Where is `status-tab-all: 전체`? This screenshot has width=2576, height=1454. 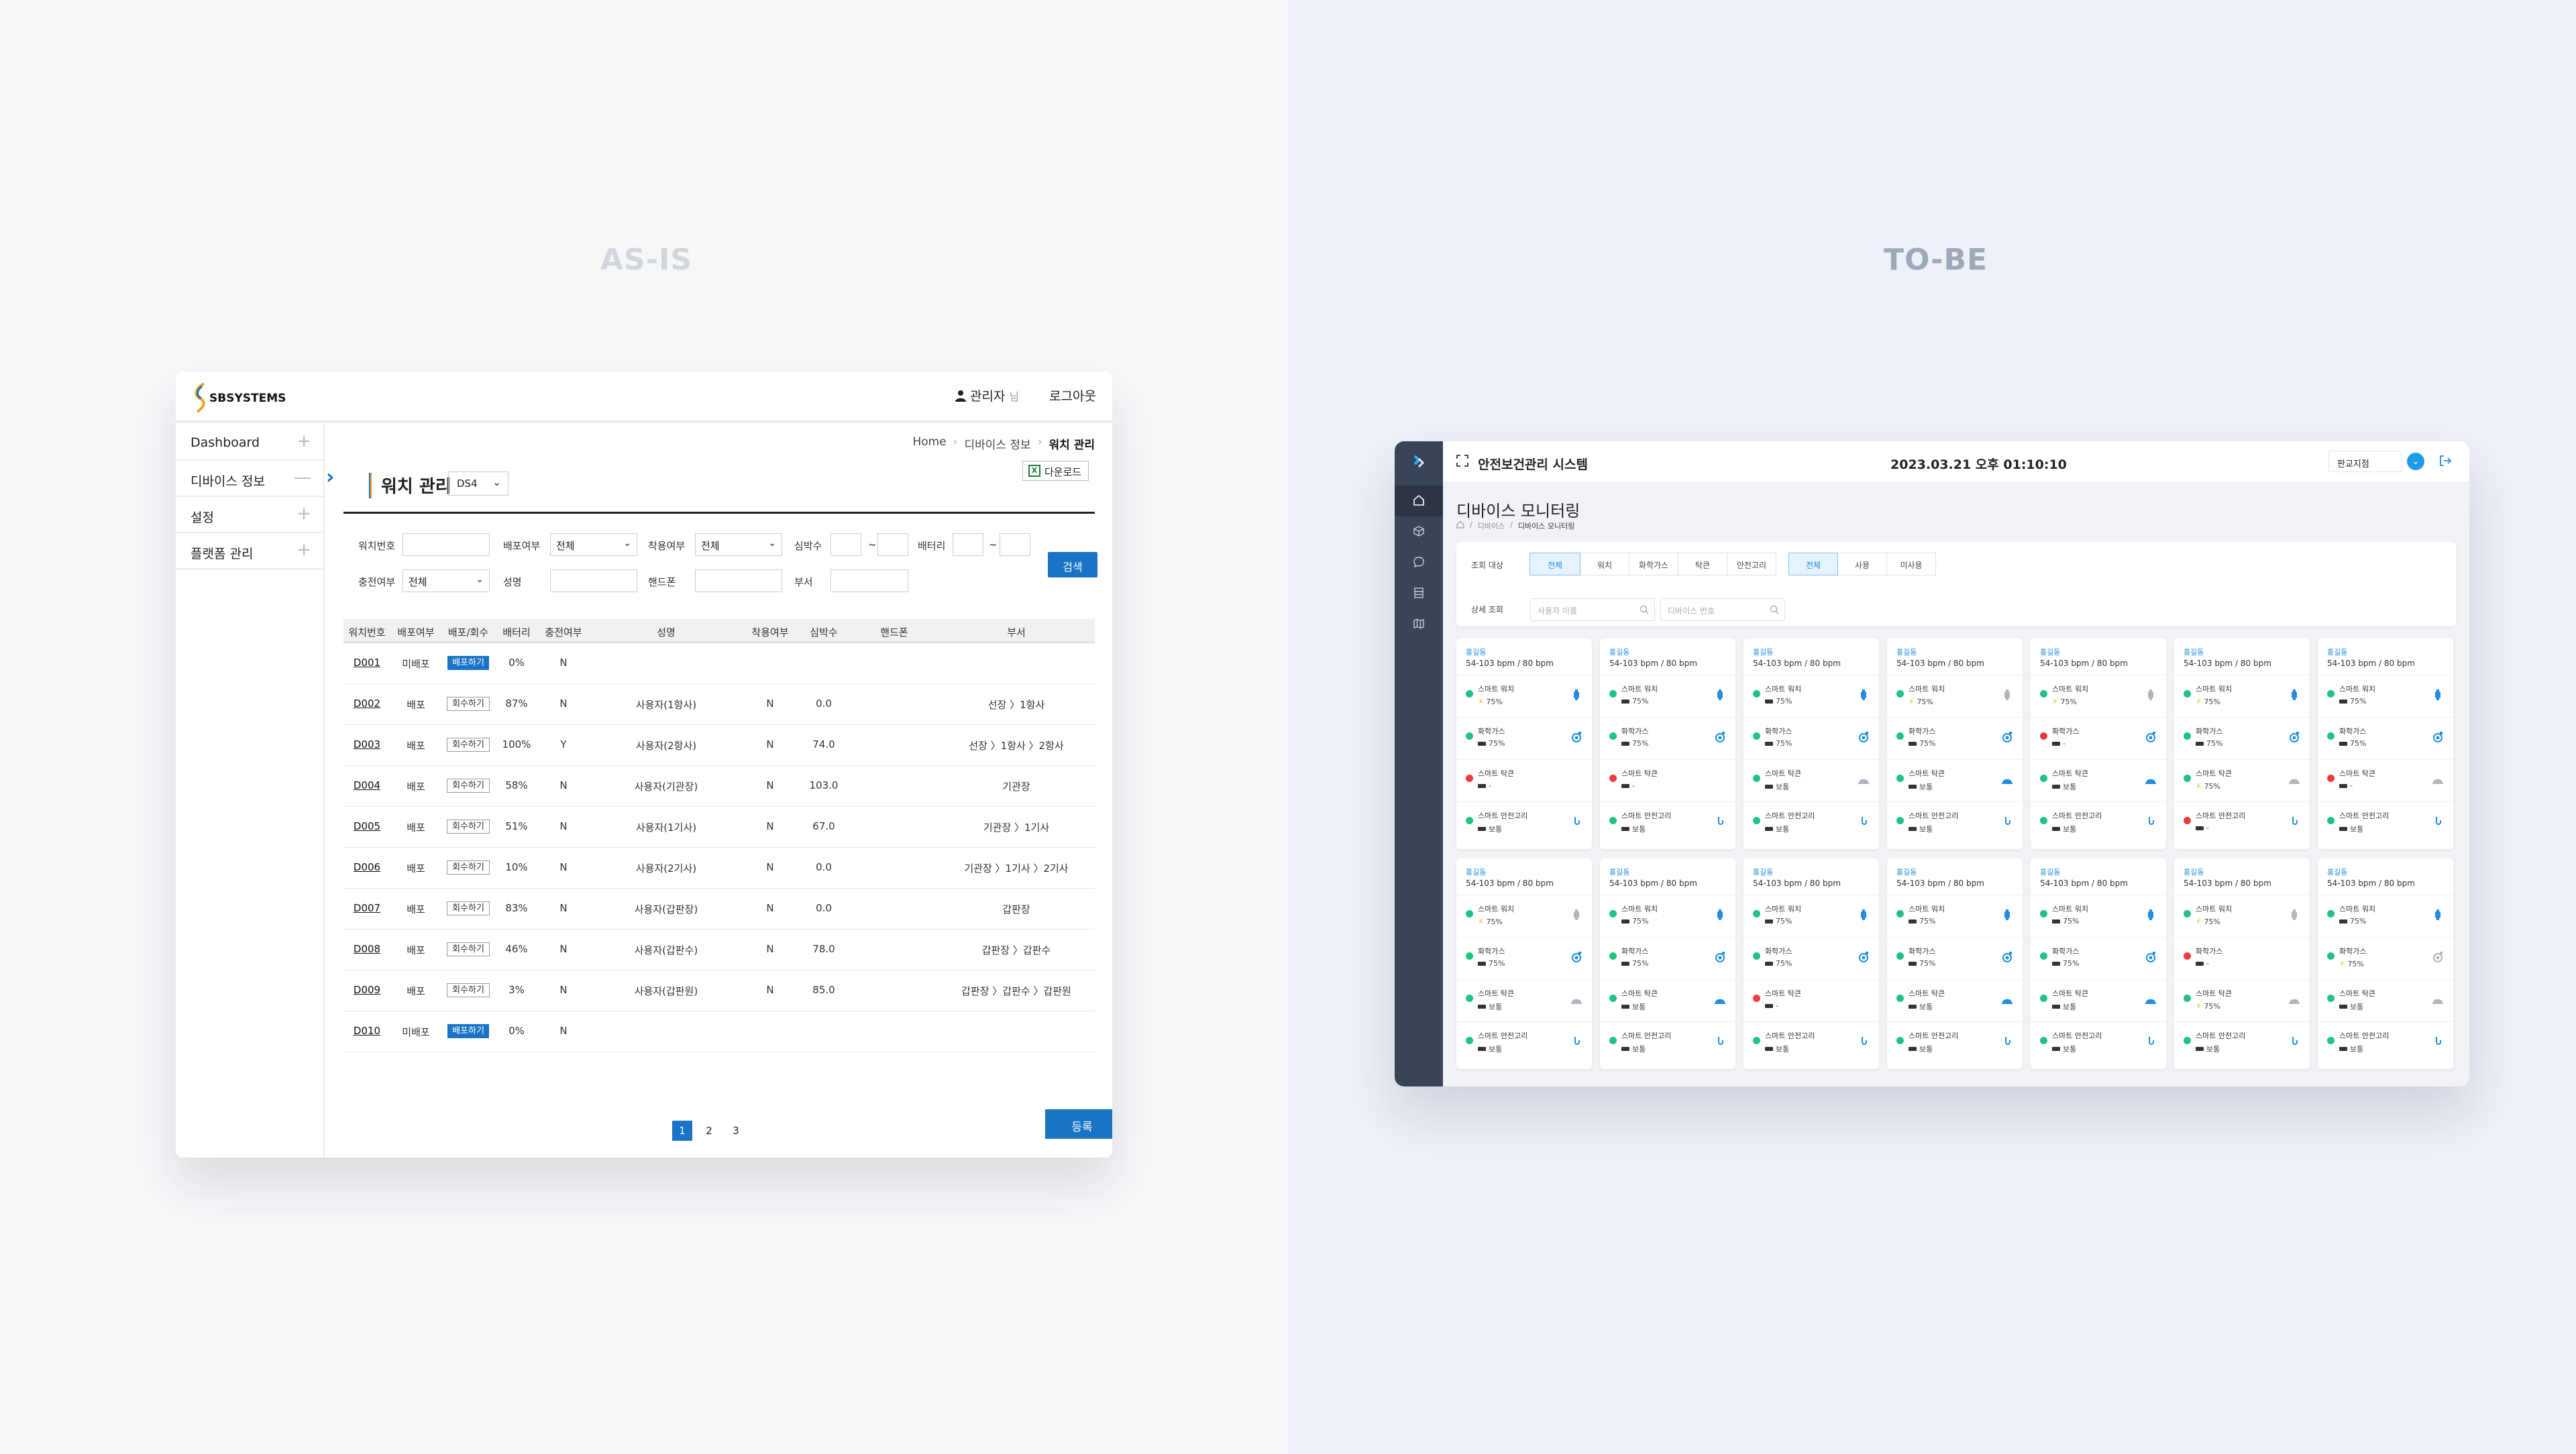
status-tab-all: 전체 is located at coordinates (1813, 564).